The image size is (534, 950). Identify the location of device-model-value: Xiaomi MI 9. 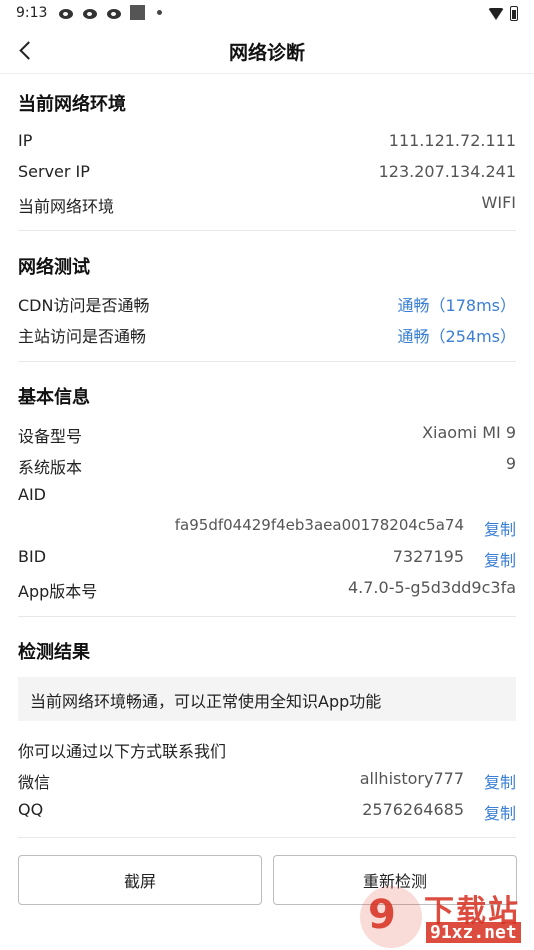
(469, 432).